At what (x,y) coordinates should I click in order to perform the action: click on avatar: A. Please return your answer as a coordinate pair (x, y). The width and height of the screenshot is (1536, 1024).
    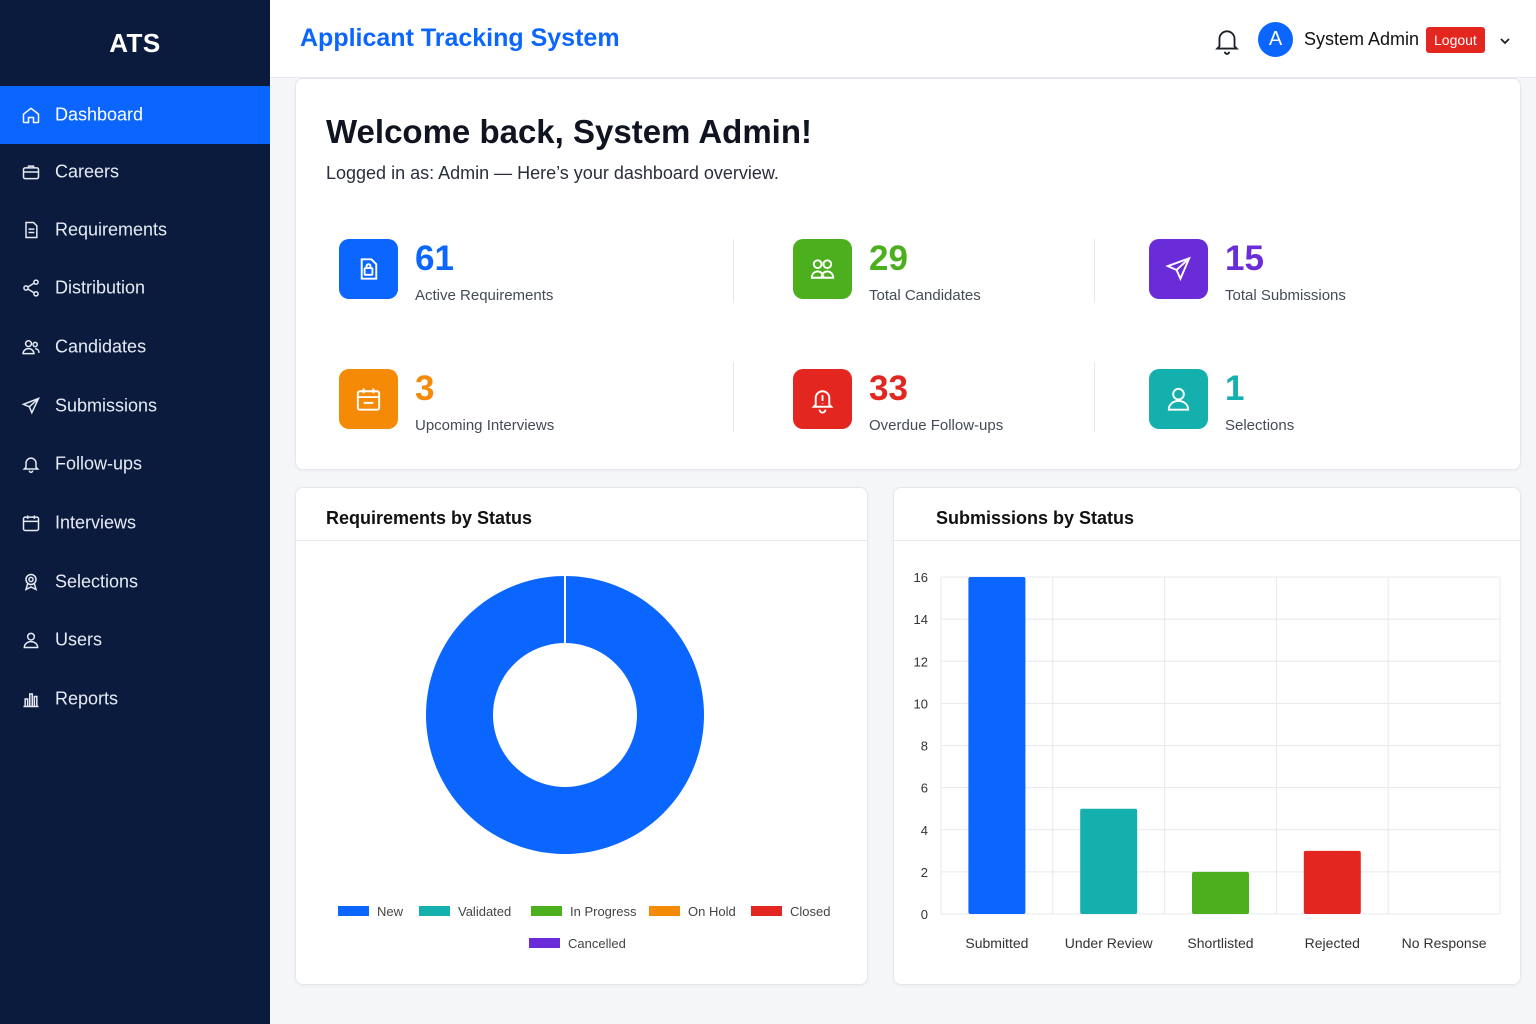
    Looking at the image, I should click on (1275, 39).